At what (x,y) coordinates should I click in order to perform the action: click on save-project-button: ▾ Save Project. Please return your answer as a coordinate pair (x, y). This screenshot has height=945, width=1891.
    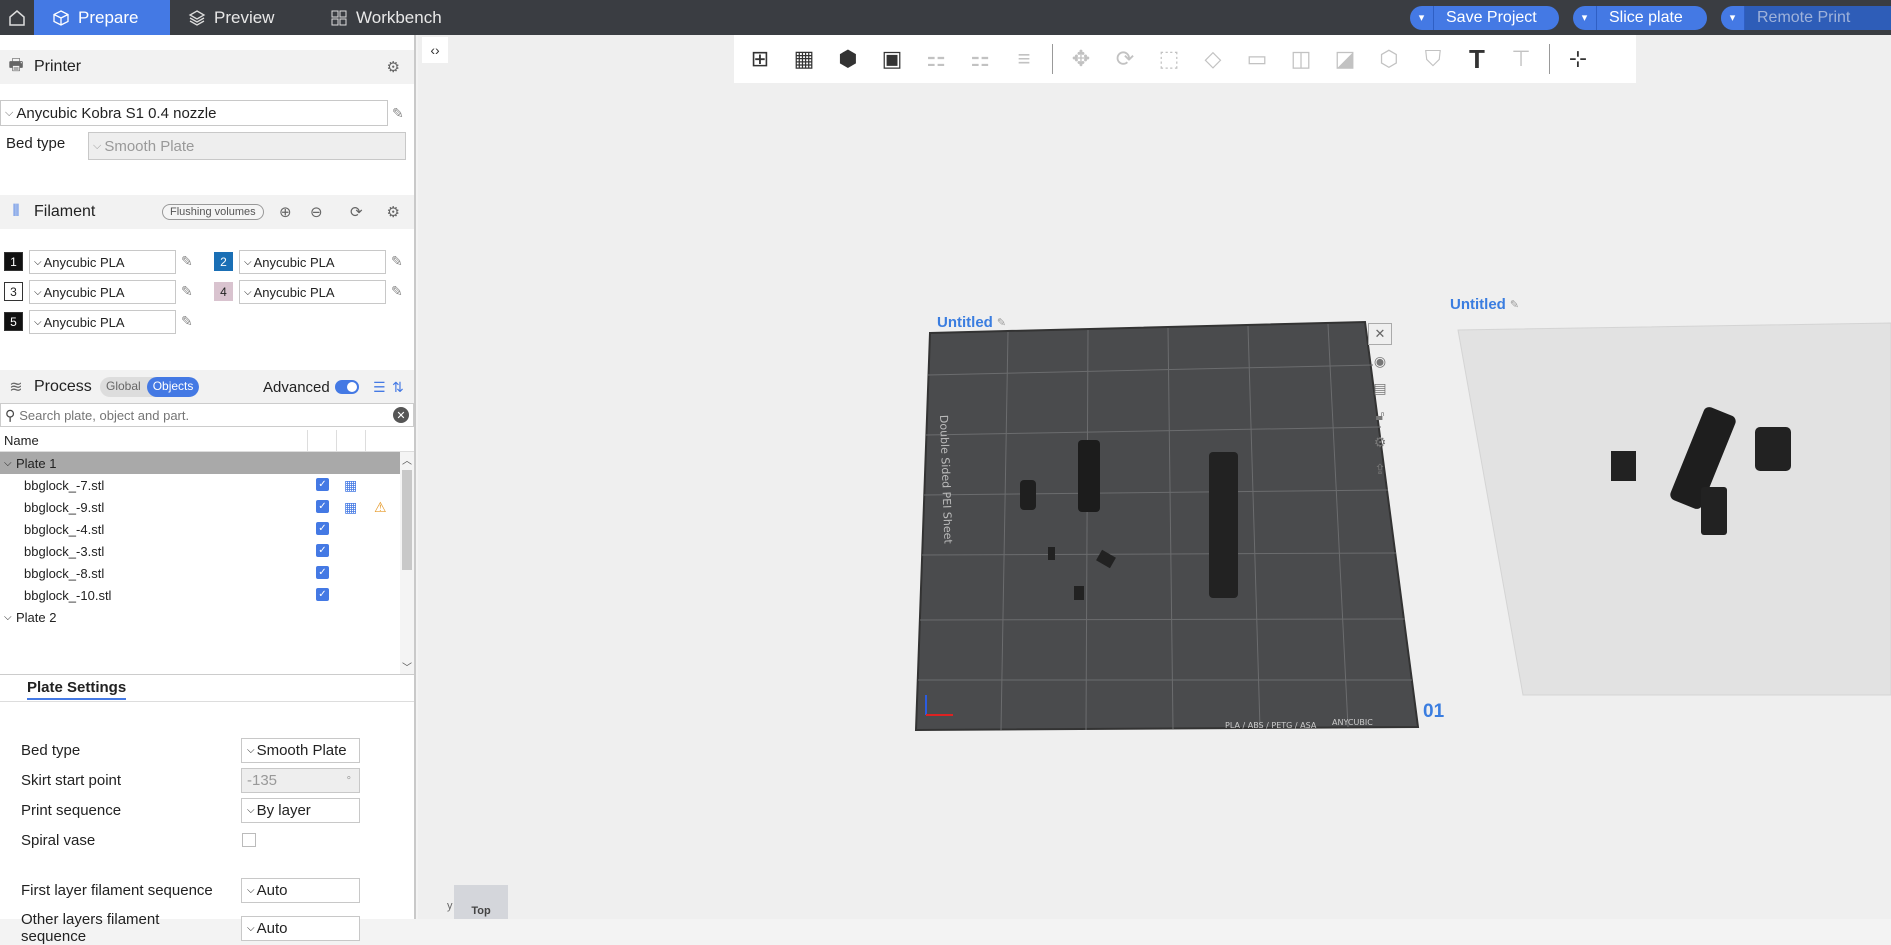
    Looking at the image, I should click on (1484, 17).